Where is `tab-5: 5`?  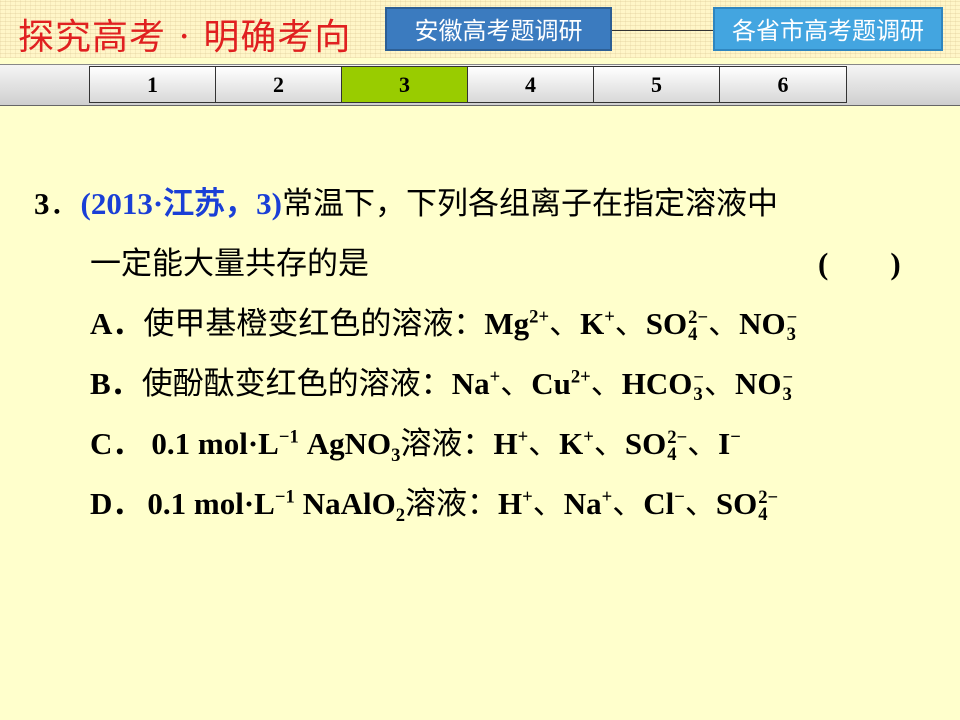
tab-5: 5 is located at coordinates (657, 84).